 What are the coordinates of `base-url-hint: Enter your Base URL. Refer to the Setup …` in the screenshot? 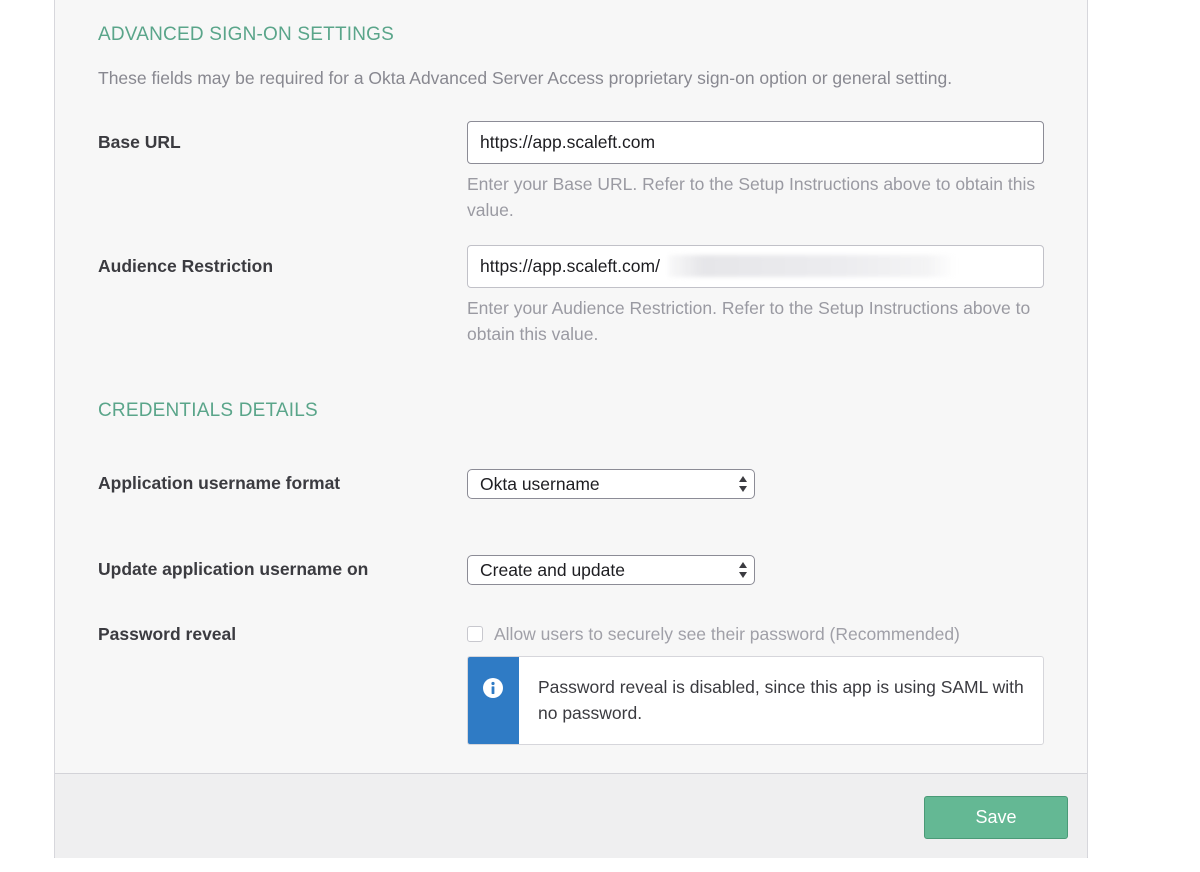 It's located at (751, 197).